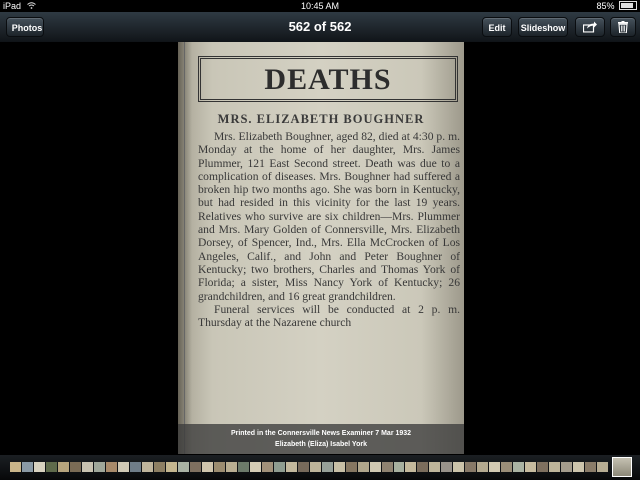 Image resolution: width=640 pixels, height=480 pixels. Describe the element at coordinates (328, 79) in the screenshot. I see `headline: DEATHS` at that location.